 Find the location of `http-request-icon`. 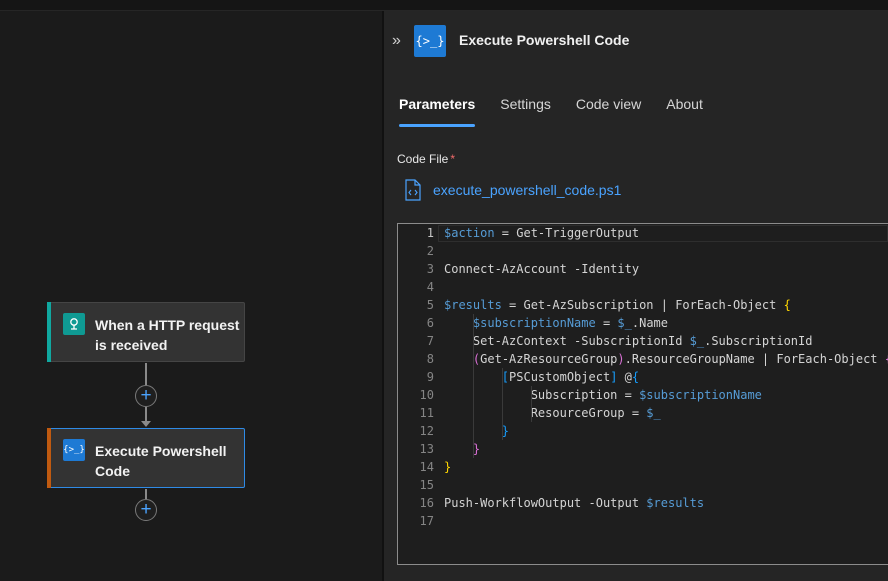

http-request-icon is located at coordinates (74, 324).